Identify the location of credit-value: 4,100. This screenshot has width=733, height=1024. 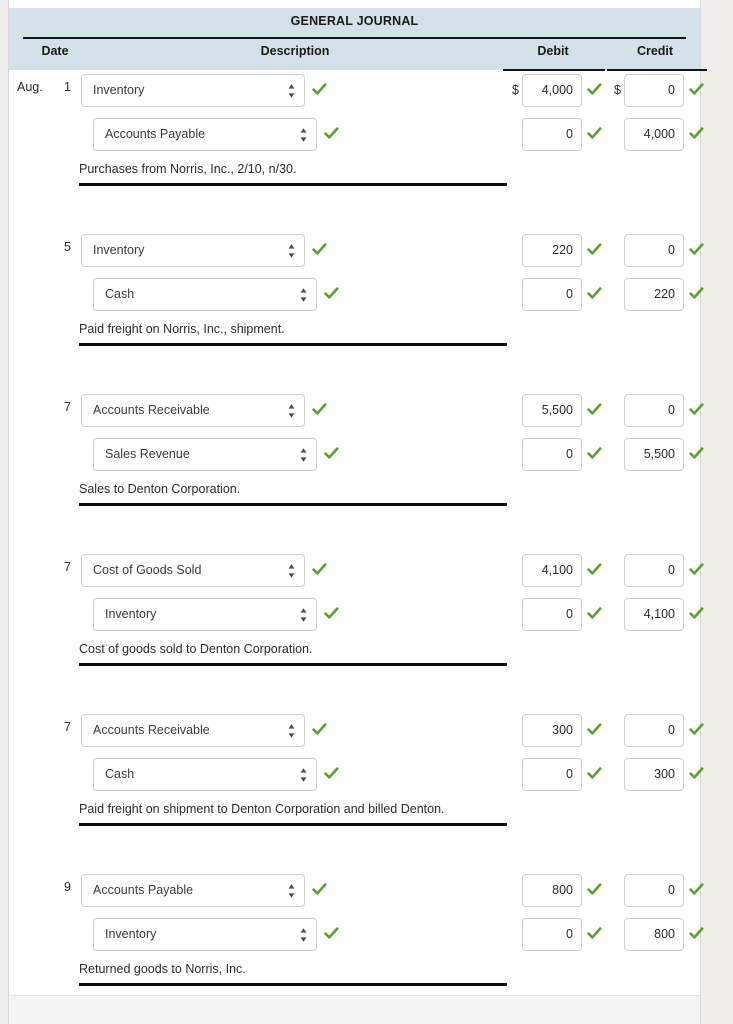
(659, 614).